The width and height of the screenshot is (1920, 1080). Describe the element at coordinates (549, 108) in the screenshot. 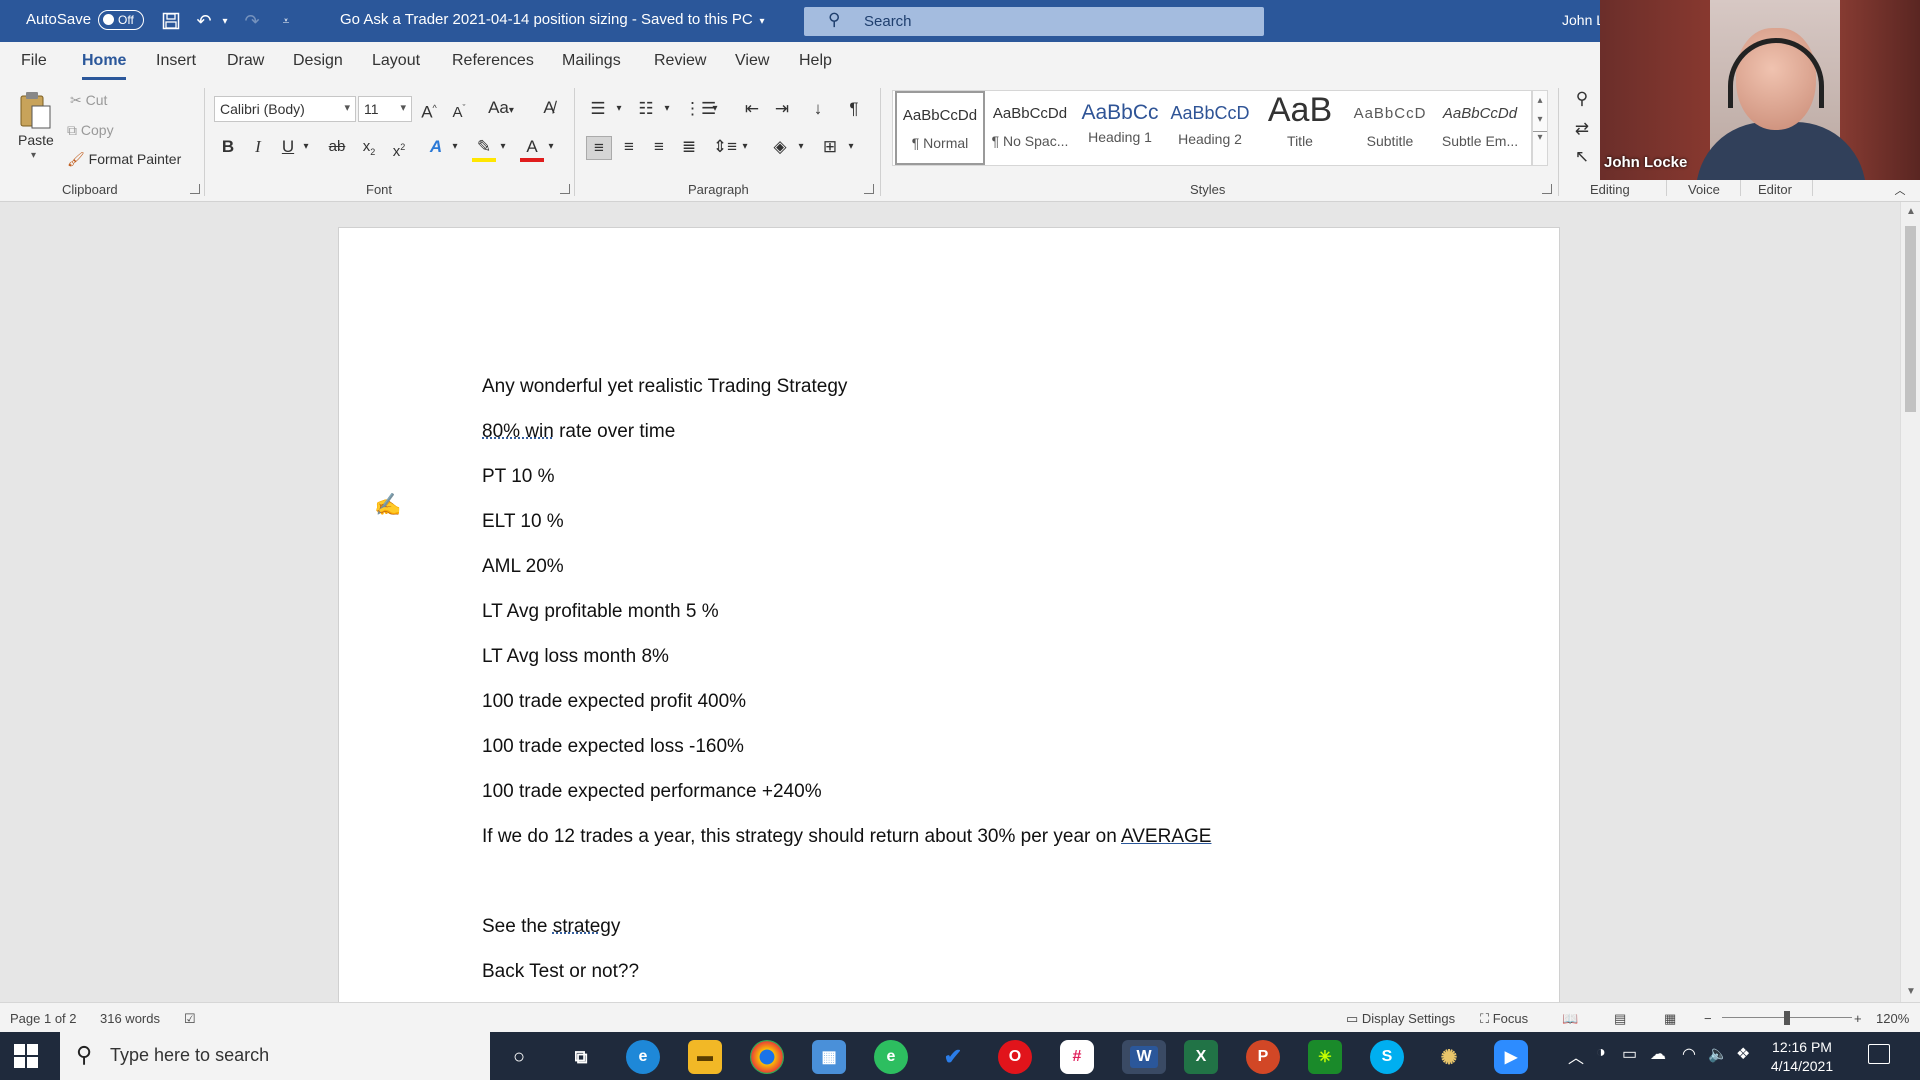

I see `clear-formatting-icon: A̸` at that location.